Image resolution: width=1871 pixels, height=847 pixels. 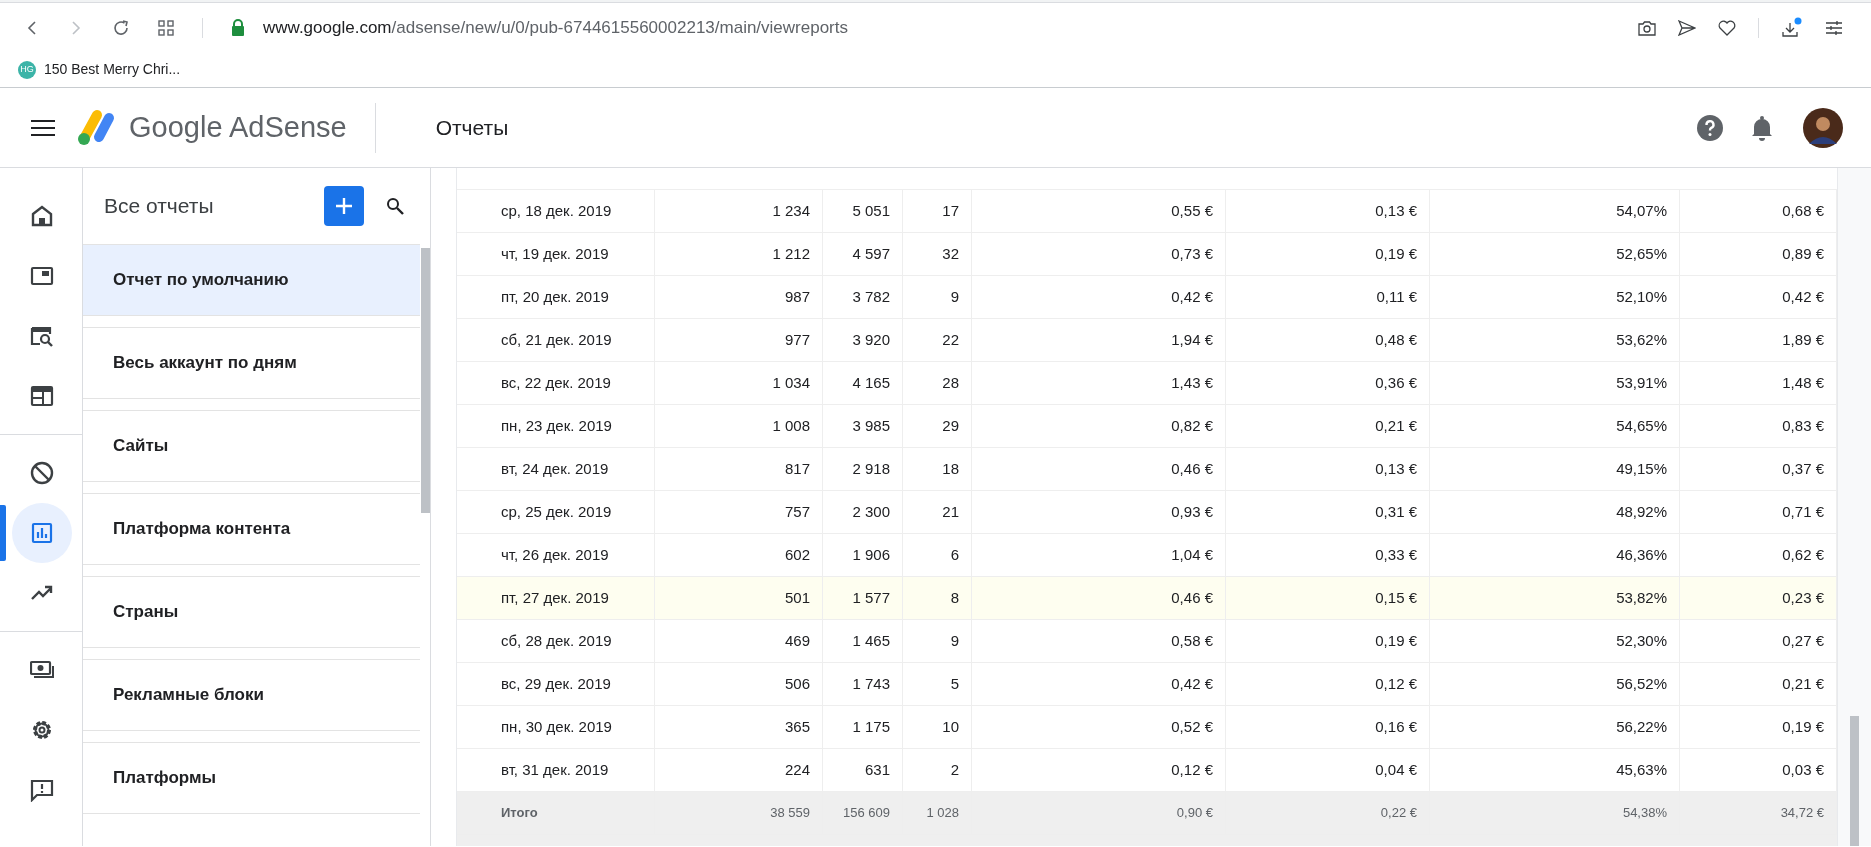 I want to click on table-row: чт, 26 дек. 2019 602 1 906 6 1,04 € 0,33 € 46,36% 0,62 €, so click(x=1147, y=555).